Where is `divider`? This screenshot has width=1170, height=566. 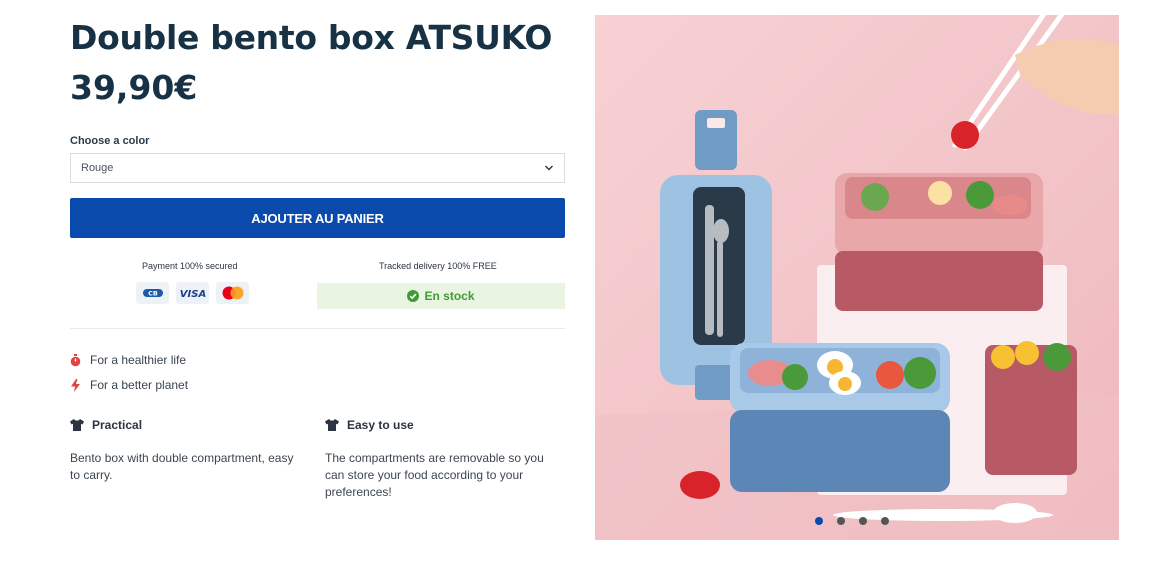 divider is located at coordinates (317, 328).